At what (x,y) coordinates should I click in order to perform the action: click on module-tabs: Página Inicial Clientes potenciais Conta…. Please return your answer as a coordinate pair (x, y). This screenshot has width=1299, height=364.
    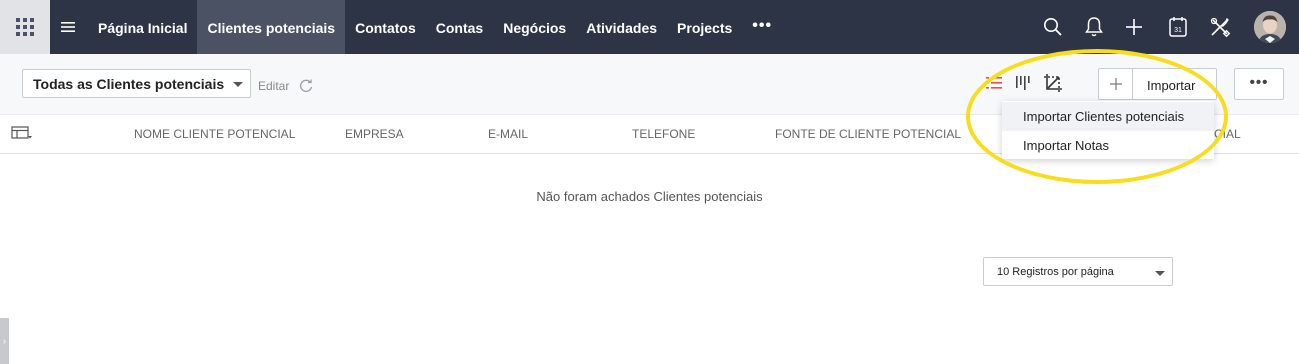
    Looking at the image, I should click on (435, 27).